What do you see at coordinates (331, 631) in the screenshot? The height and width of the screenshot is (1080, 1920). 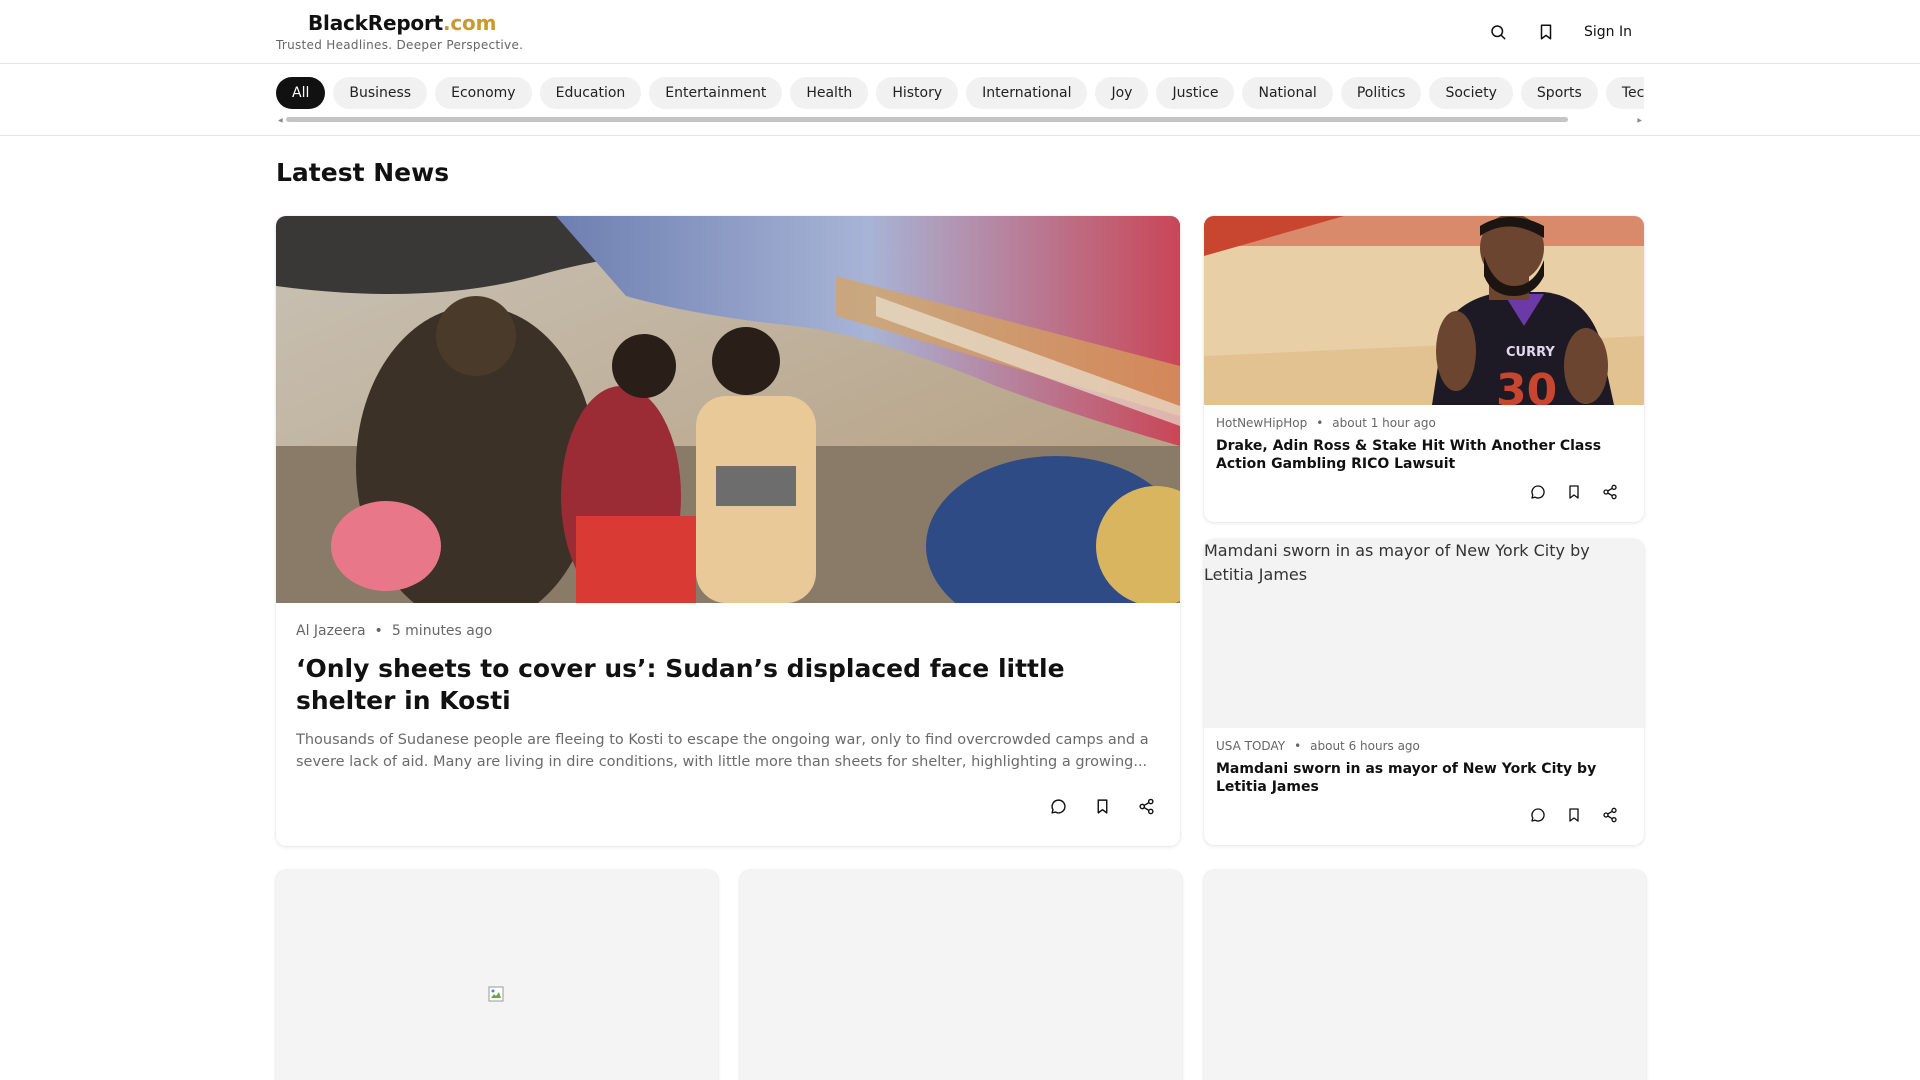 I see `article-source: Al Jazeera` at bounding box center [331, 631].